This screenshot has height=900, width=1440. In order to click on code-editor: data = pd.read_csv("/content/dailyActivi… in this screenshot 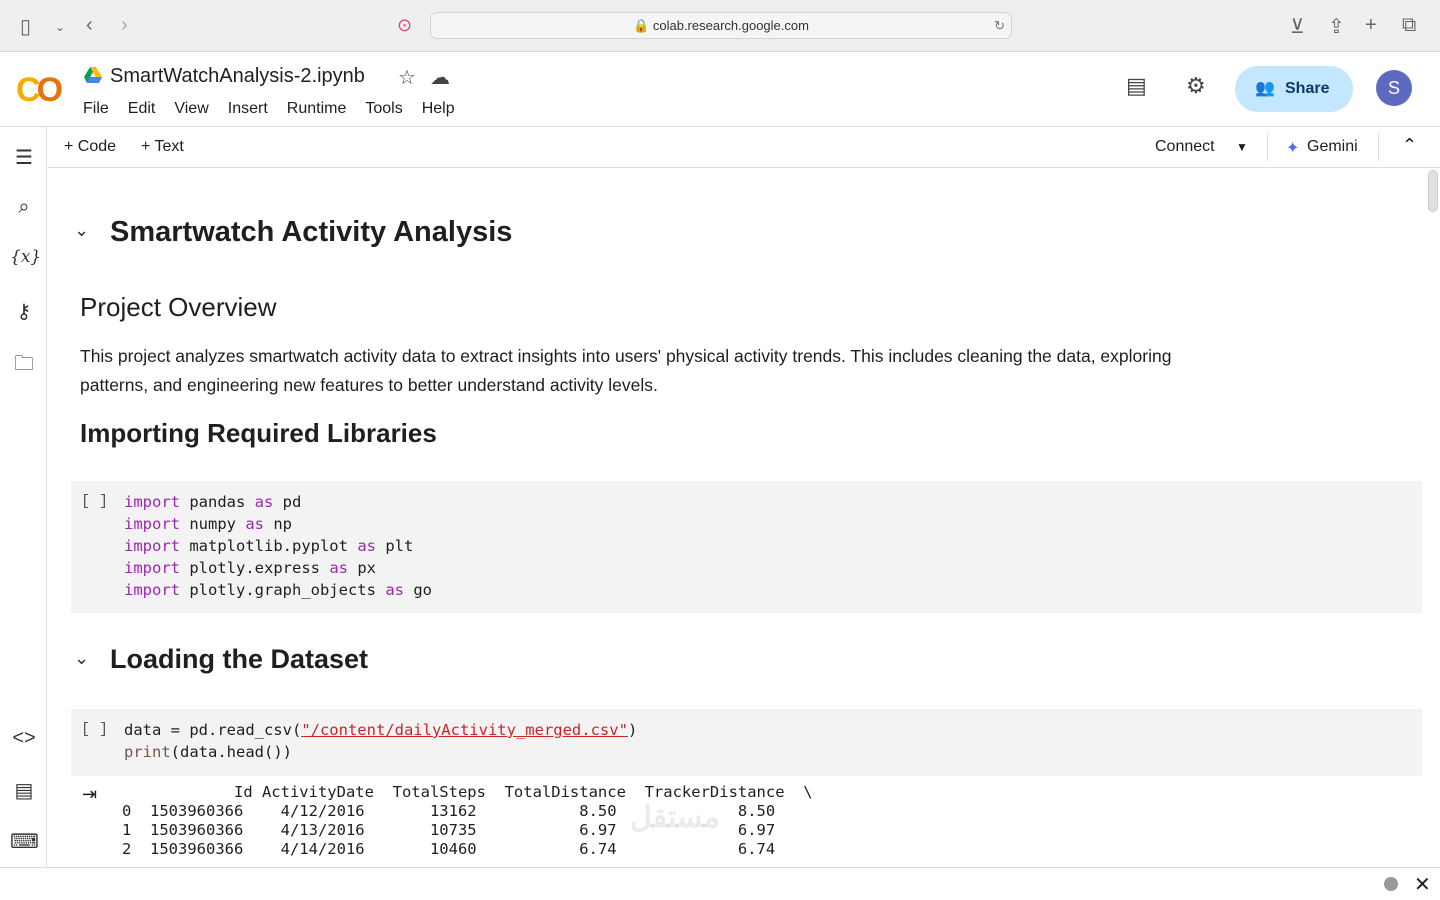, I will do `click(380, 741)`.